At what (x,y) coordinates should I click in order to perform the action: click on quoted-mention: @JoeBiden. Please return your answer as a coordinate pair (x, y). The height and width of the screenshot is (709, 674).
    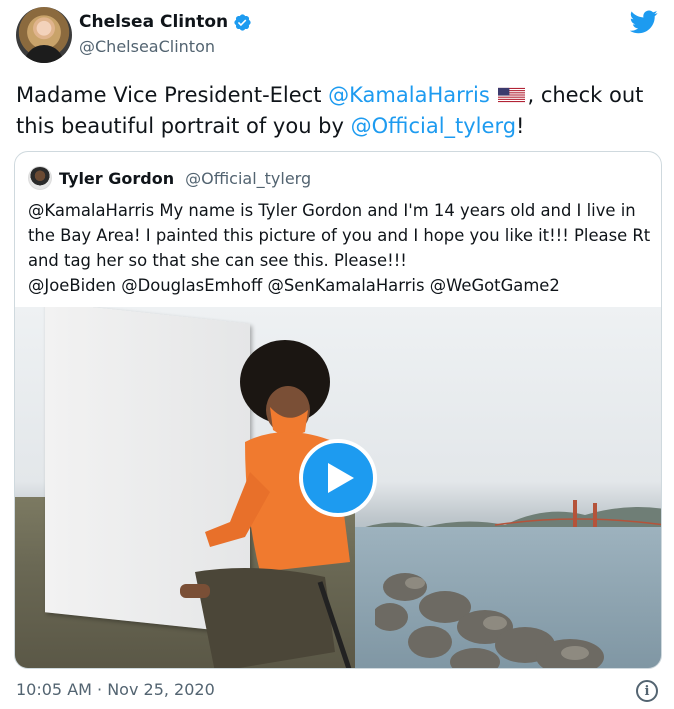
    Looking at the image, I should click on (72, 285).